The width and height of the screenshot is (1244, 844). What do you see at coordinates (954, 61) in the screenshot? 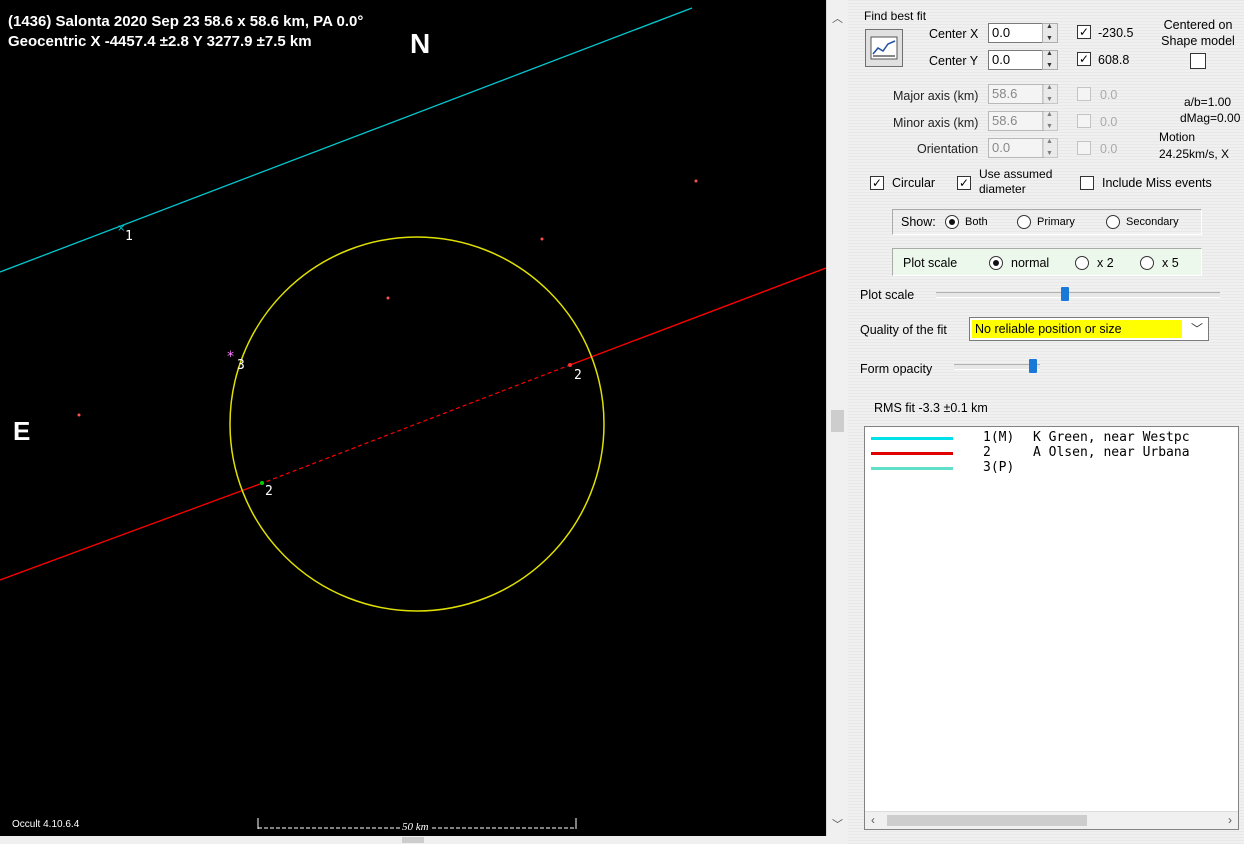
I see `center-y-label: Center Y` at bounding box center [954, 61].